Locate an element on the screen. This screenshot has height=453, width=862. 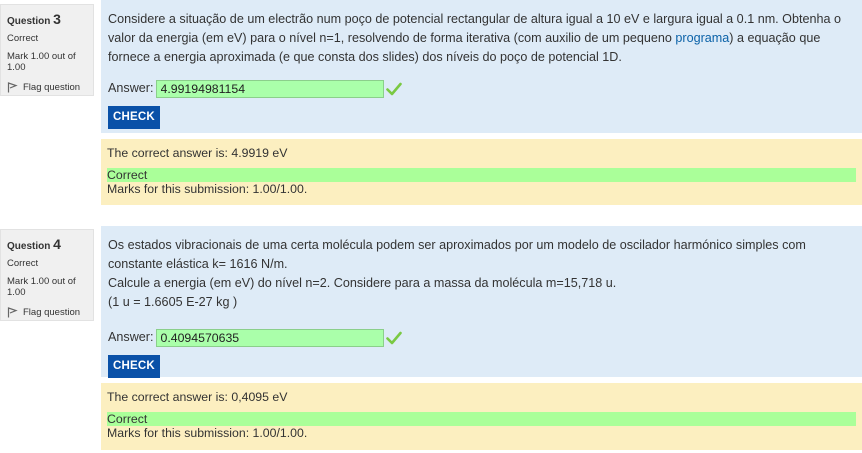
question-3-marks: Marks for this submission: 1.00/1.00. is located at coordinates (207, 189).